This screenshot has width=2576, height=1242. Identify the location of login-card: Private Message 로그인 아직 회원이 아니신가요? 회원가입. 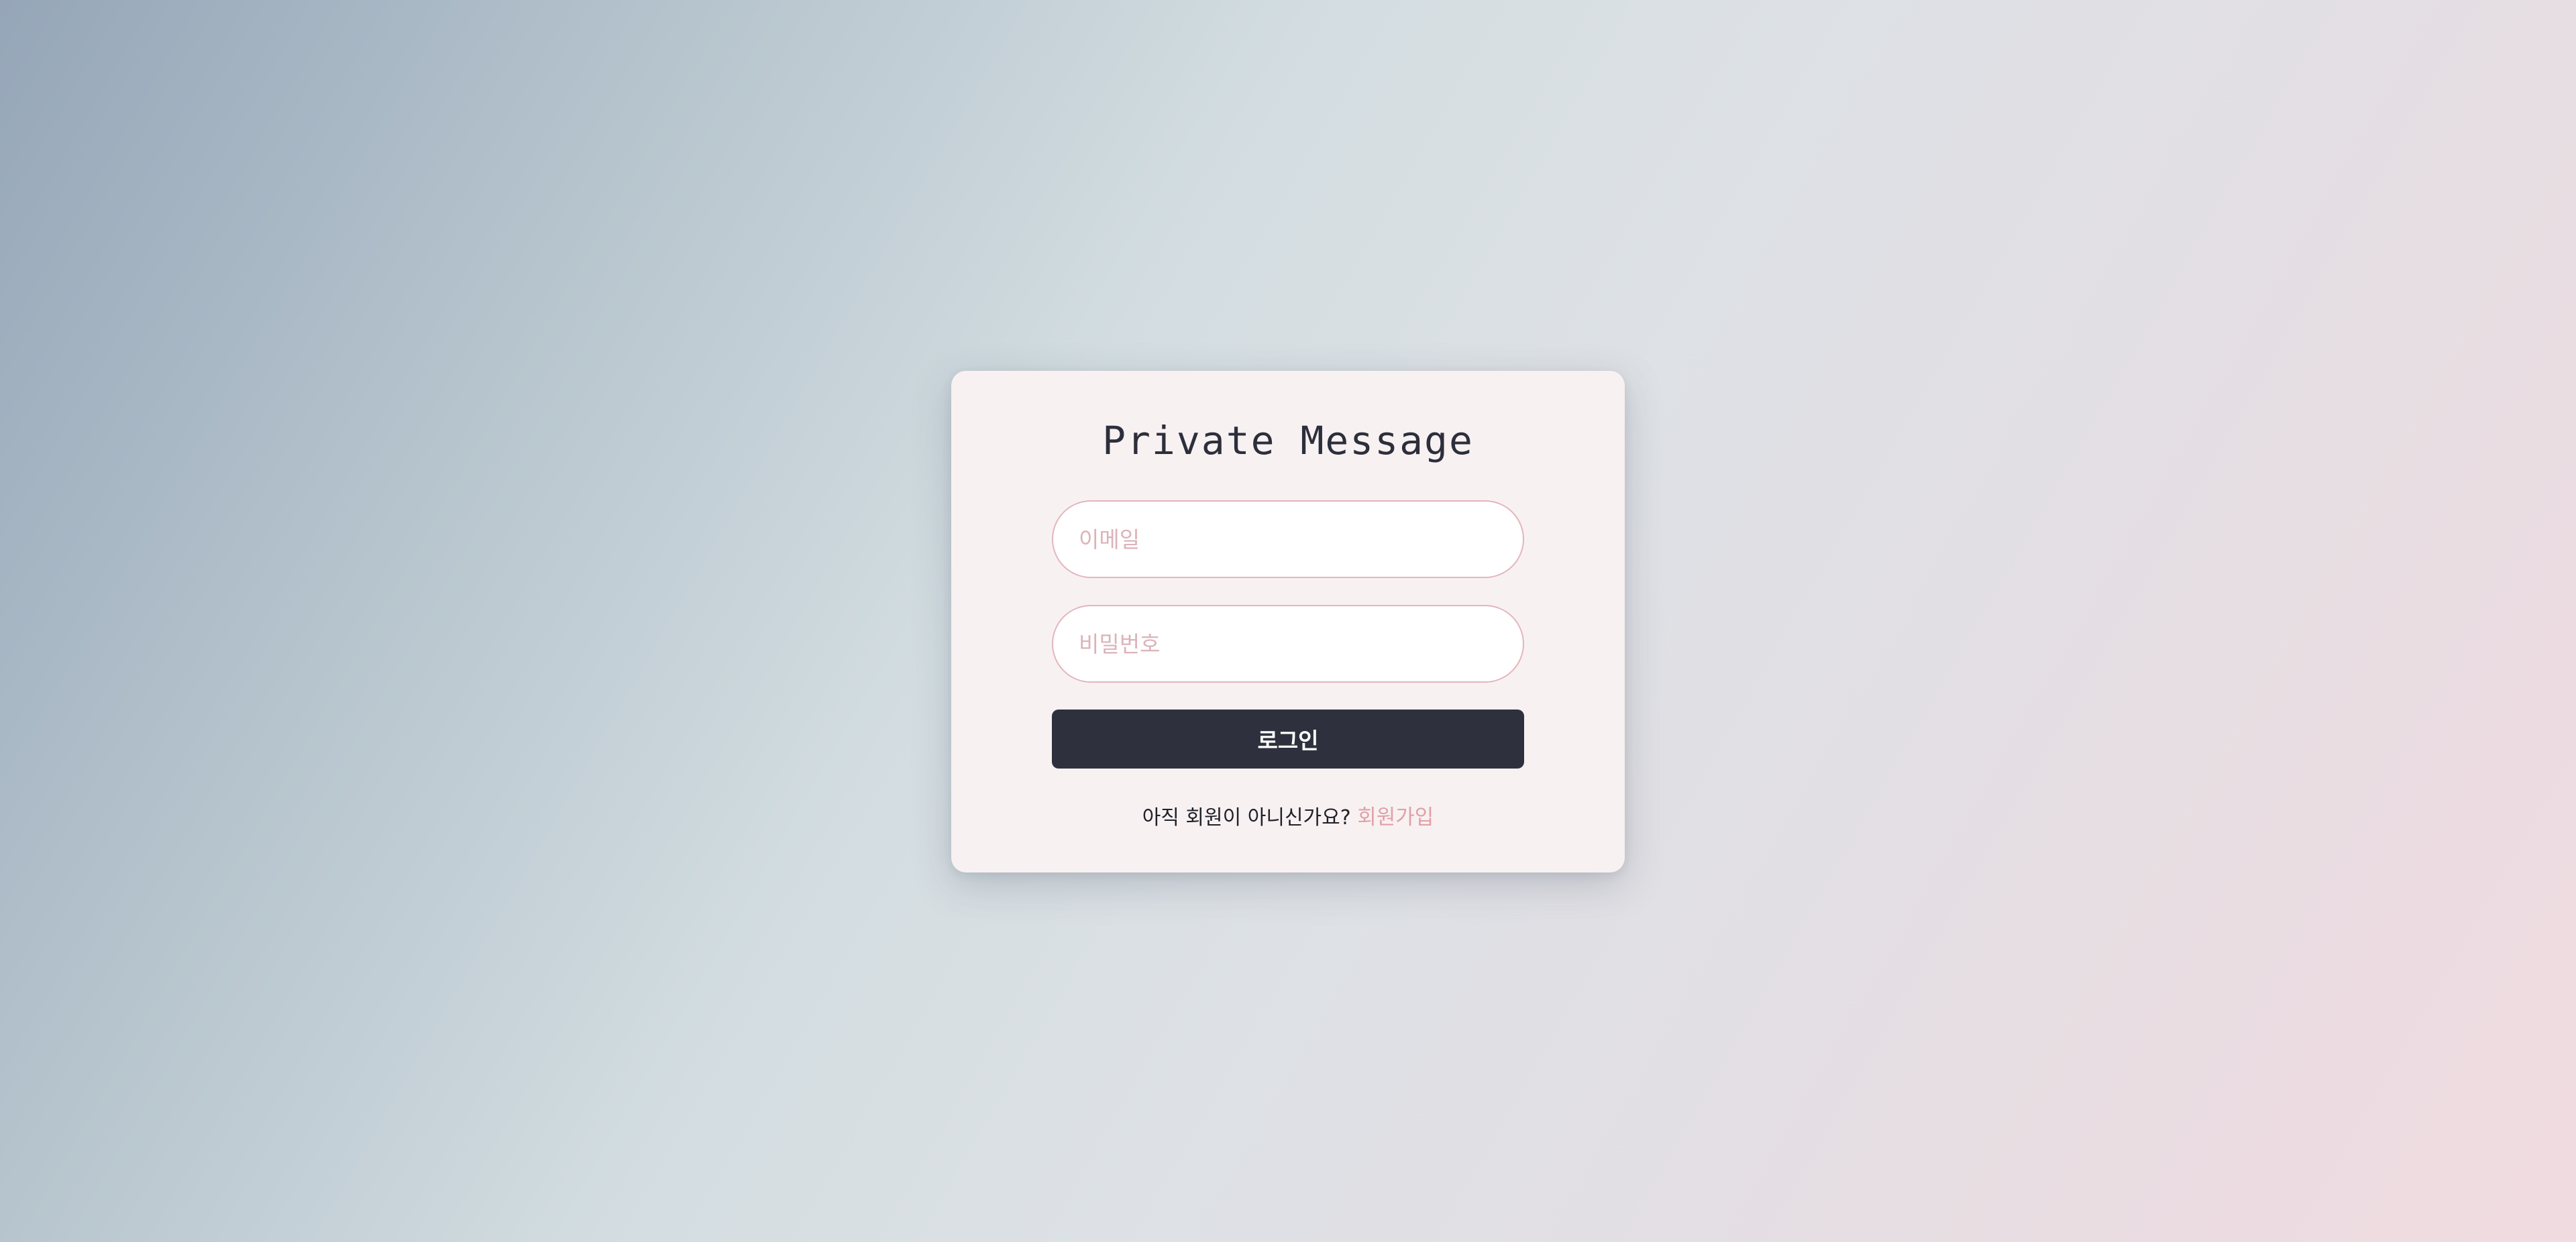
(1288, 621).